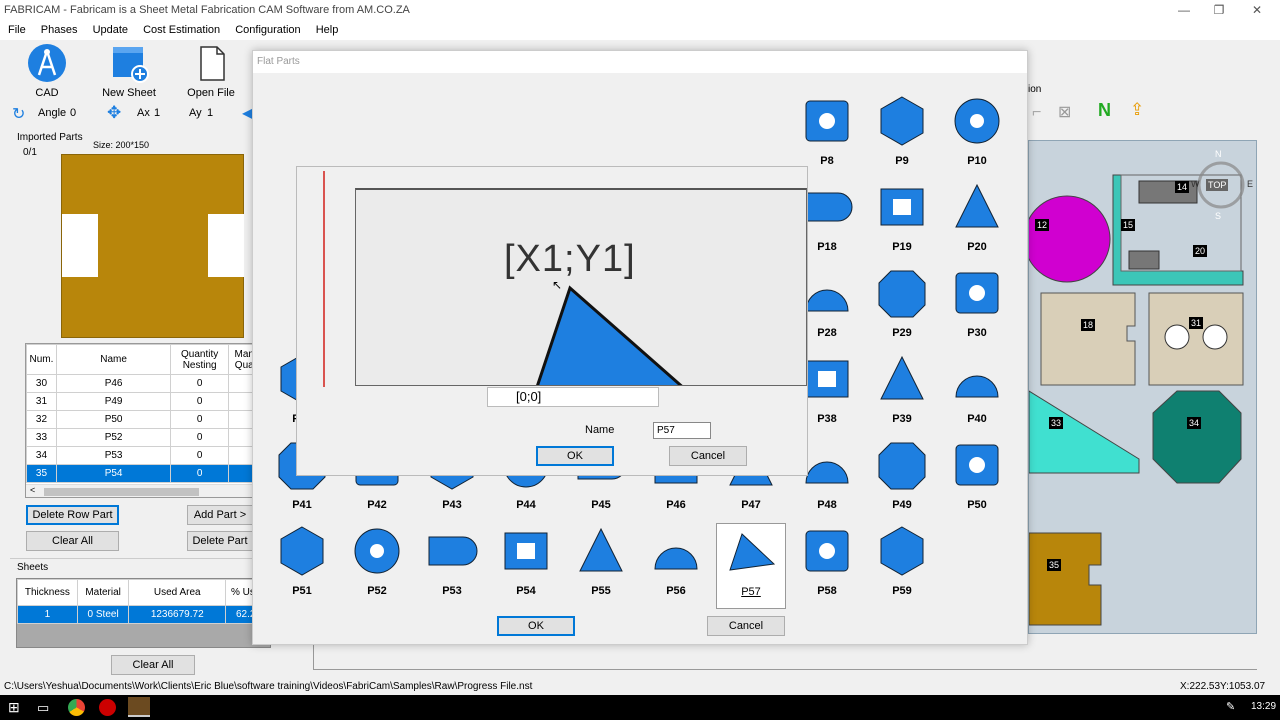  What do you see at coordinates (902, 419) in the screenshot?
I see `part-label: P39` at bounding box center [902, 419].